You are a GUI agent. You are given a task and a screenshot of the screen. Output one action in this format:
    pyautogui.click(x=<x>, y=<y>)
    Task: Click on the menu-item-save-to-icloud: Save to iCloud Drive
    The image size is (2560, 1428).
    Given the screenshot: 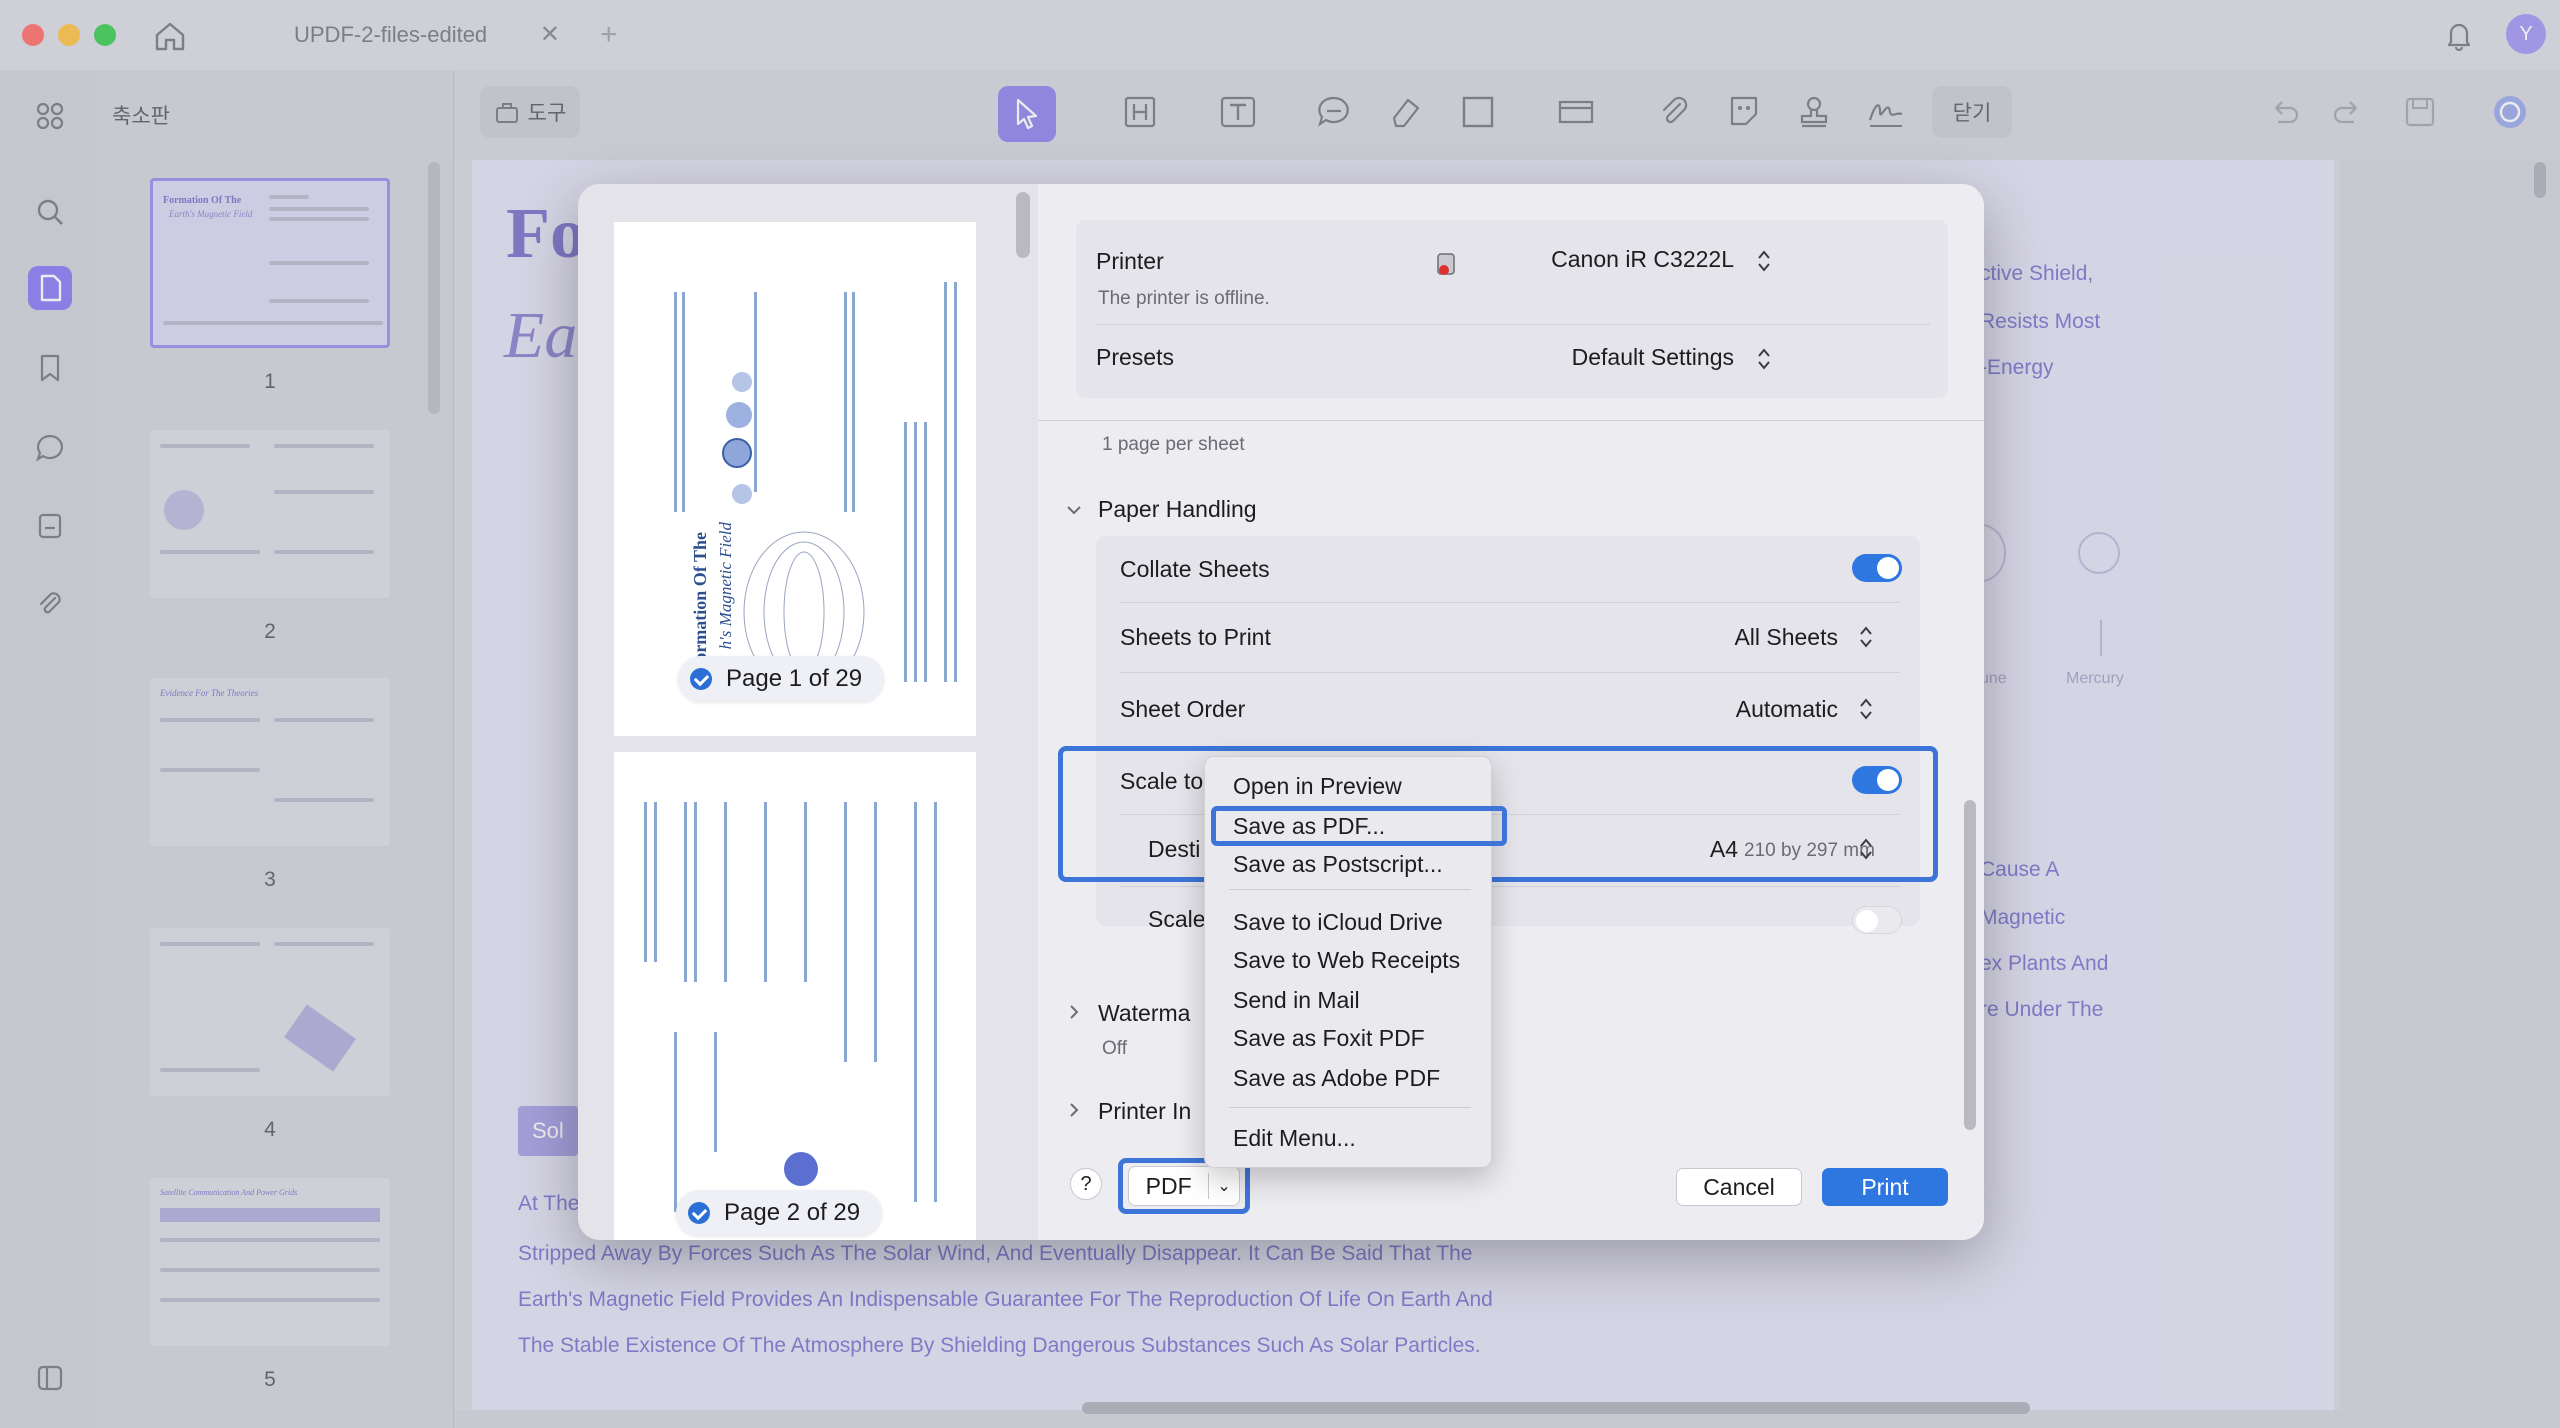 What is the action you would take?
    pyautogui.click(x=1338, y=922)
    